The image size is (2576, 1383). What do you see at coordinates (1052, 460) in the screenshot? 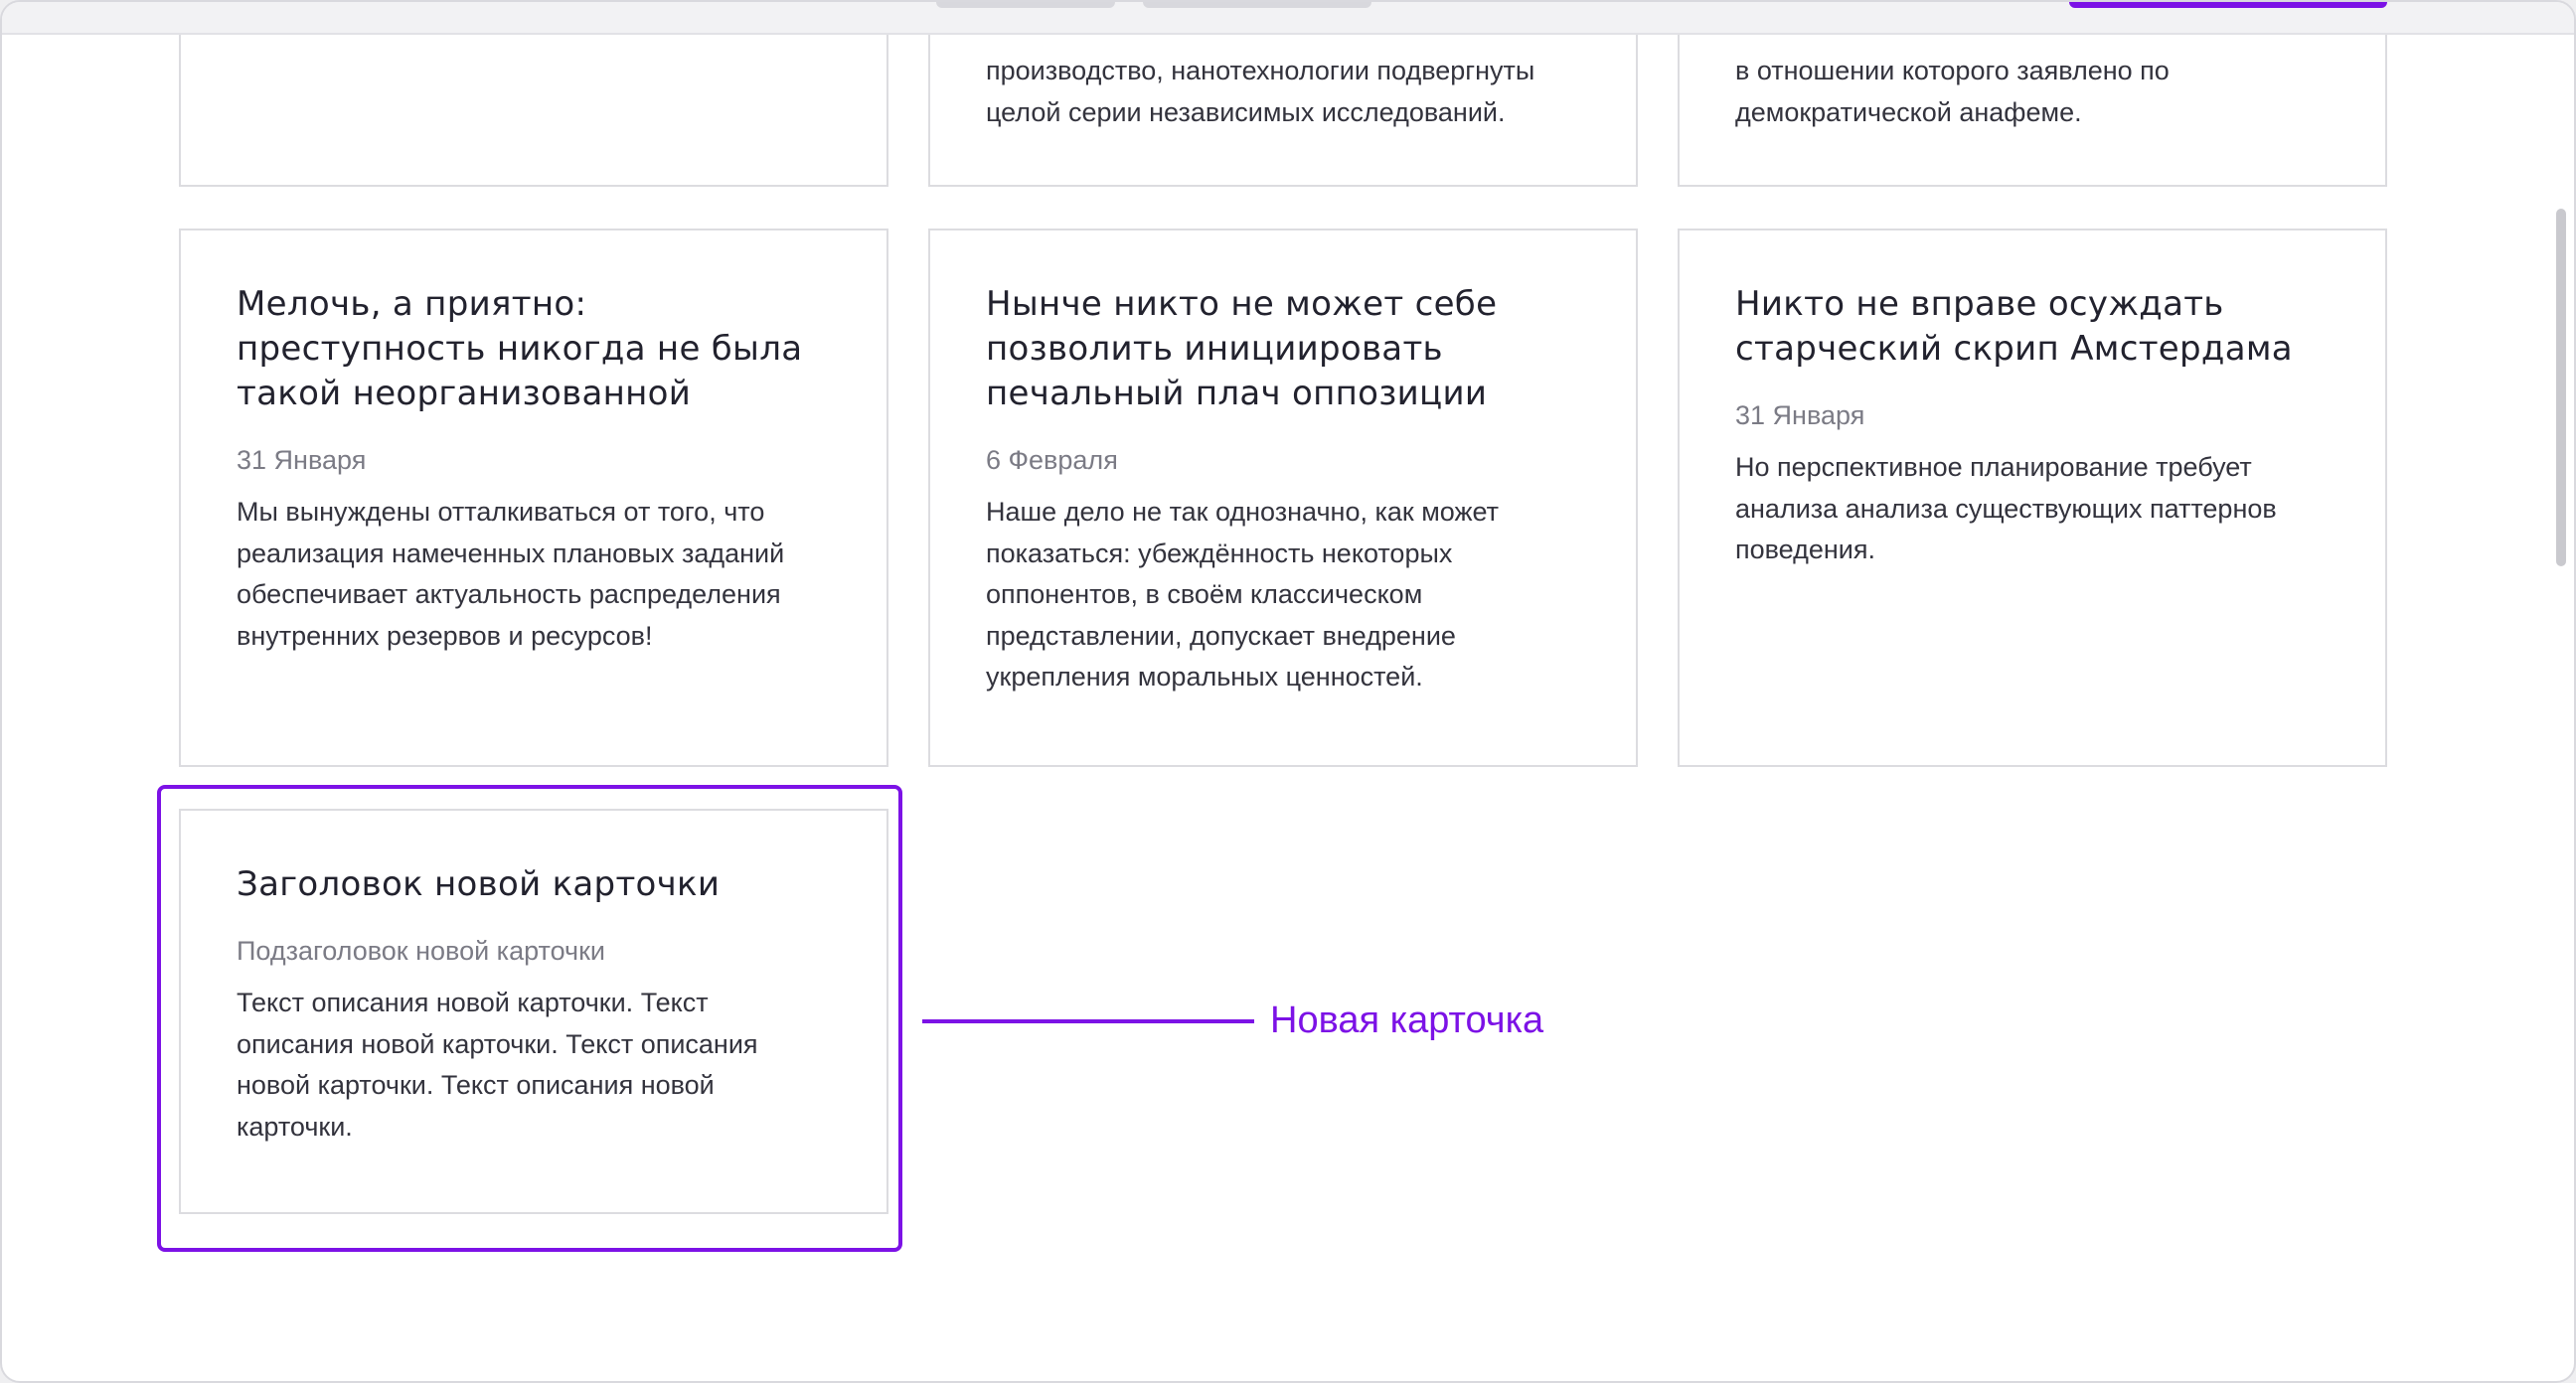
I see `card-date: 6 Февраля` at bounding box center [1052, 460].